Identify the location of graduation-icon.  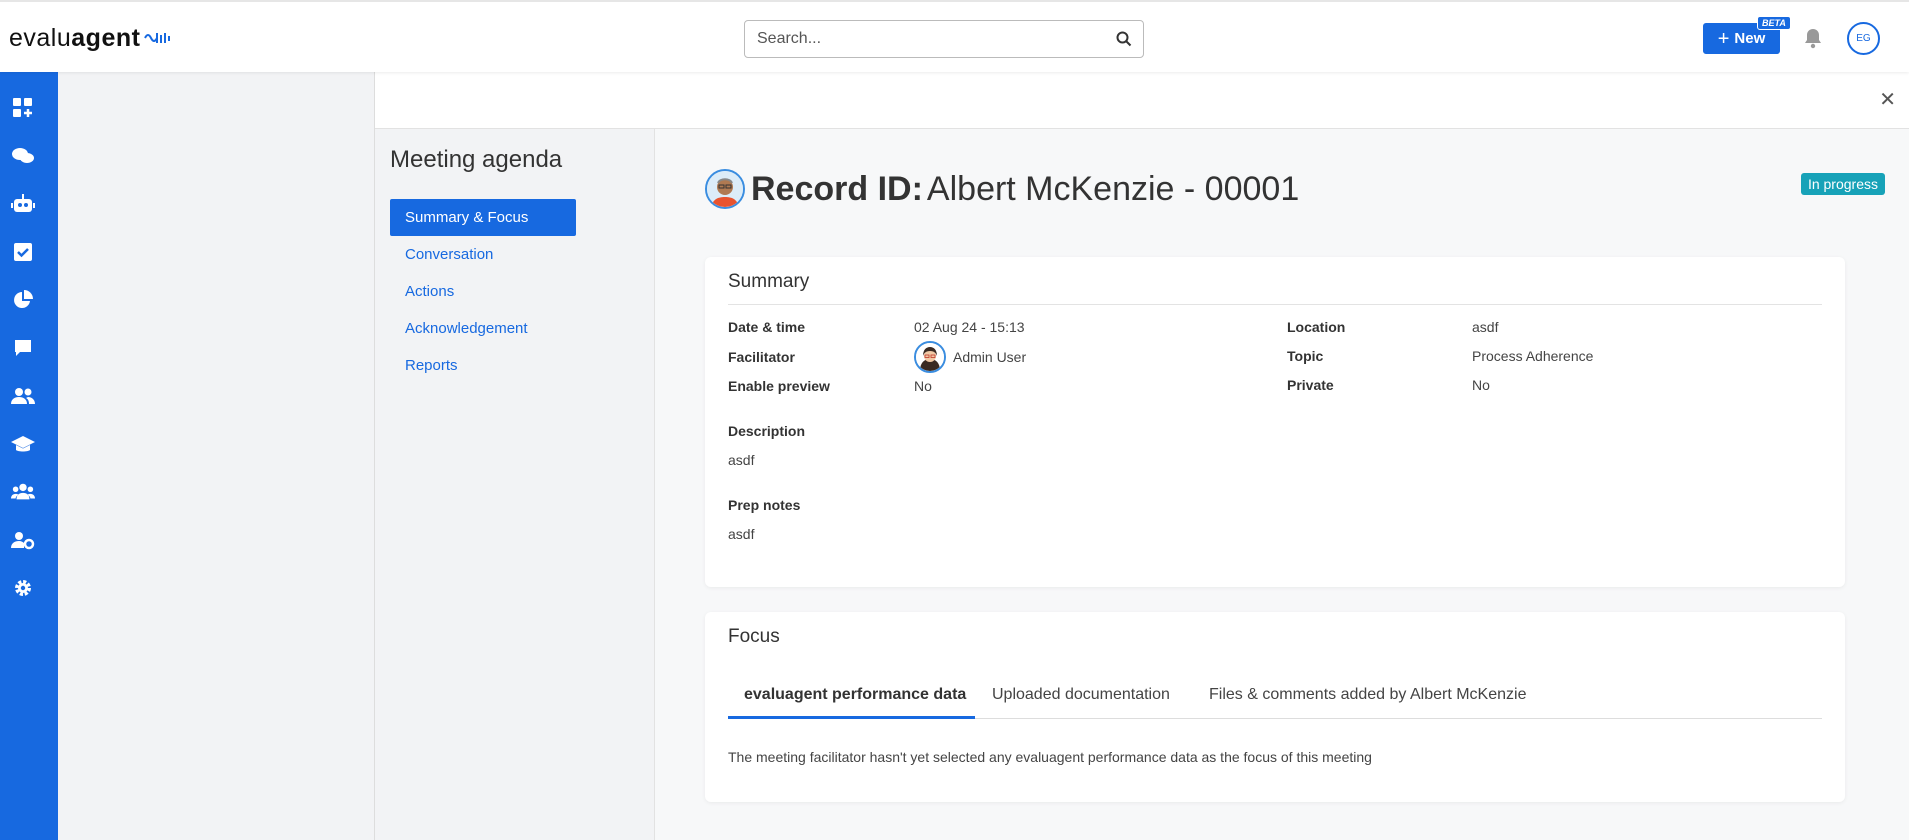
(23, 444).